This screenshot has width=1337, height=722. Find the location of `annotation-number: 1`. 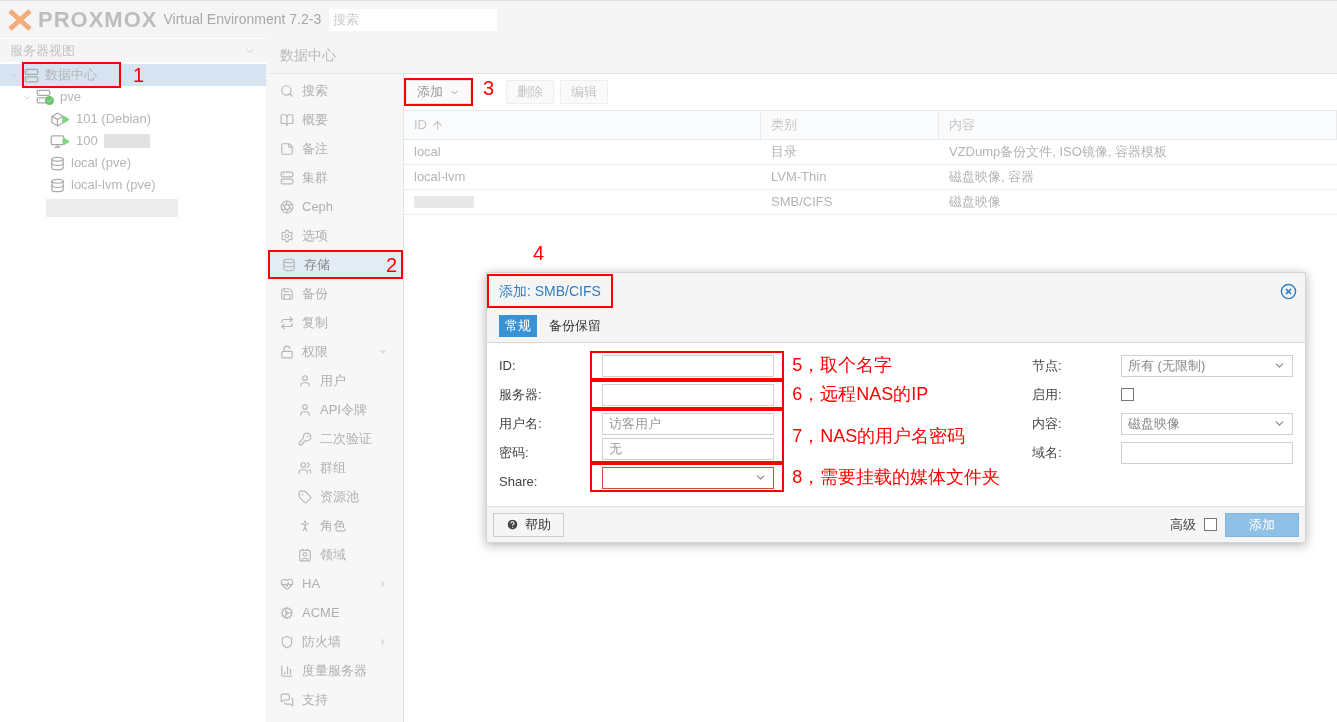

annotation-number: 1 is located at coordinates (139, 75).